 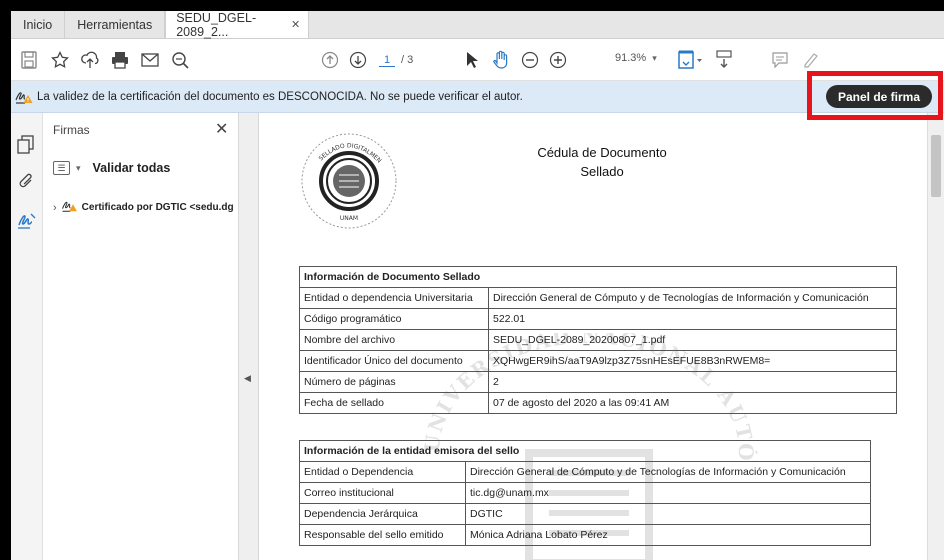 I want to click on tab-document: SEDU_DGEL-2089_2... ✕, so click(x=237, y=25).